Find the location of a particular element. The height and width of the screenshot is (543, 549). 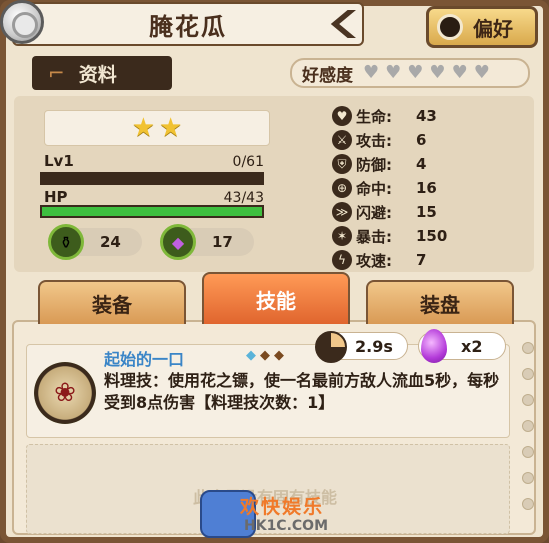

toggle-dot-icon is located at coordinates (450, 27).